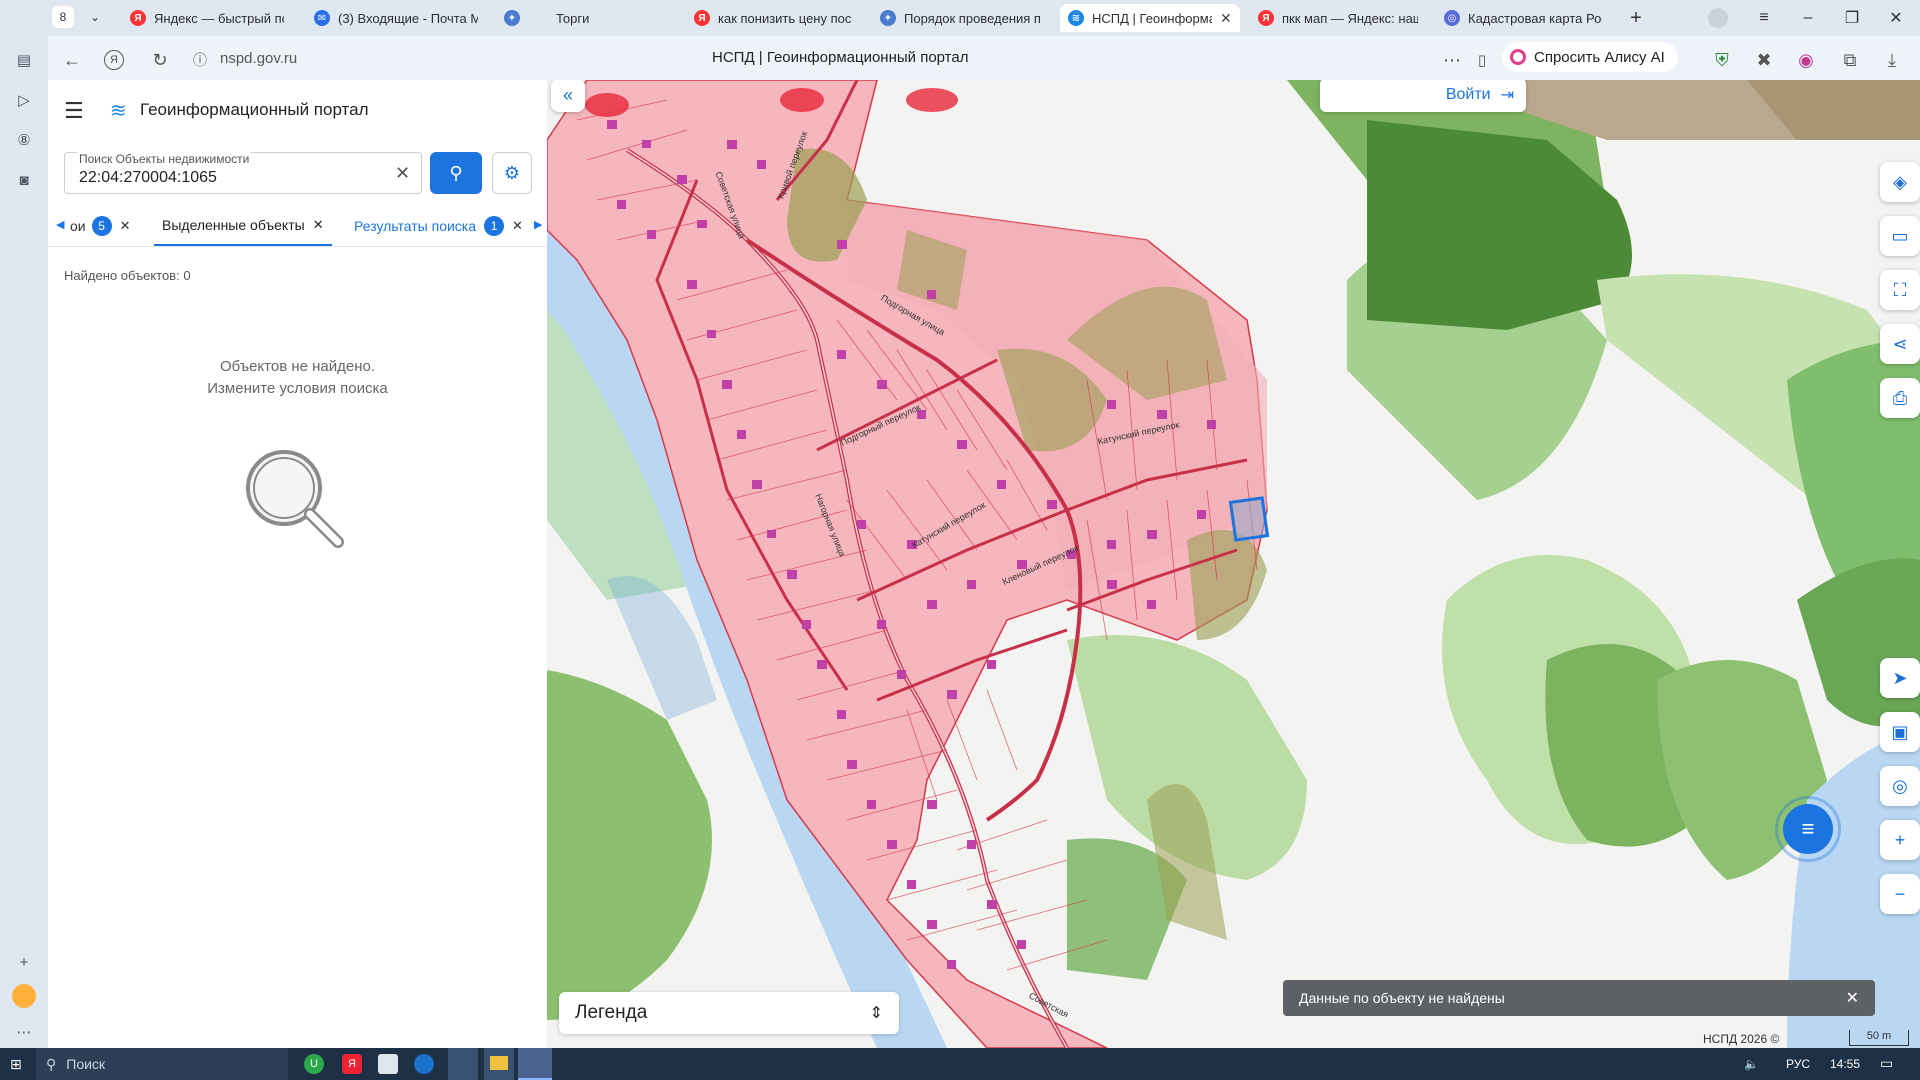  What do you see at coordinates (1886, 1063) in the screenshot?
I see `notifications-icon: ▭` at bounding box center [1886, 1063].